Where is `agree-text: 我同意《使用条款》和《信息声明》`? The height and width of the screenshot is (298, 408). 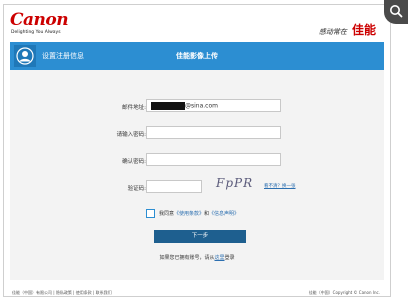
agree-text: 我同意《使用条款》和《信息声明》 is located at coordinates (199, 213).